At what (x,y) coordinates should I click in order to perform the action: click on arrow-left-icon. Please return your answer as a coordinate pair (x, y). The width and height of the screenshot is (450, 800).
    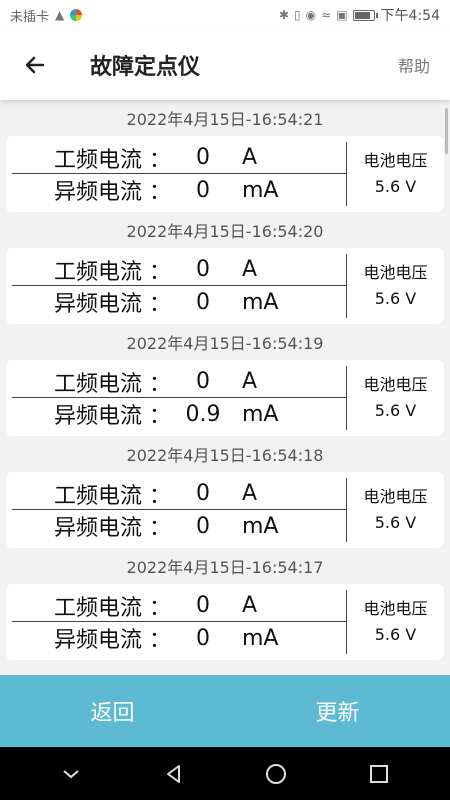
    Looking at the image, I should click on (35, 65).